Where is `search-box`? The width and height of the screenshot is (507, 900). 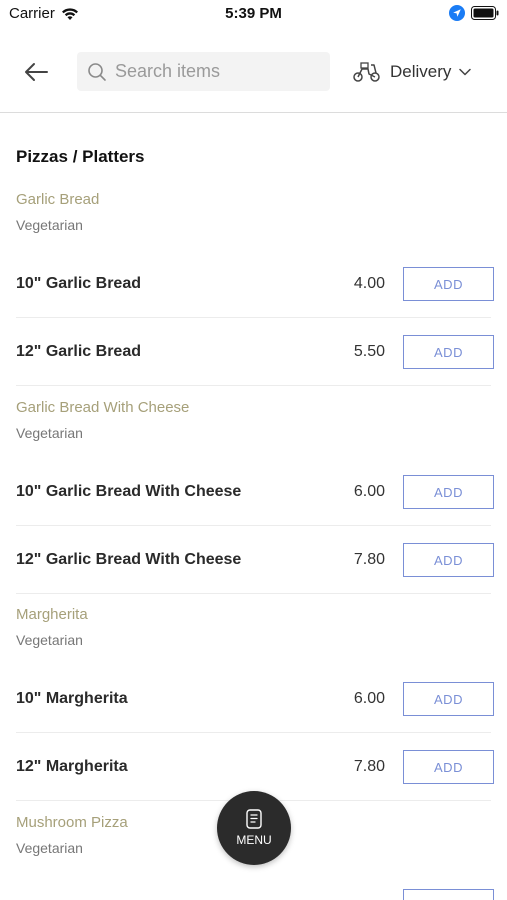 search-box is located at coordinates (203, 71).